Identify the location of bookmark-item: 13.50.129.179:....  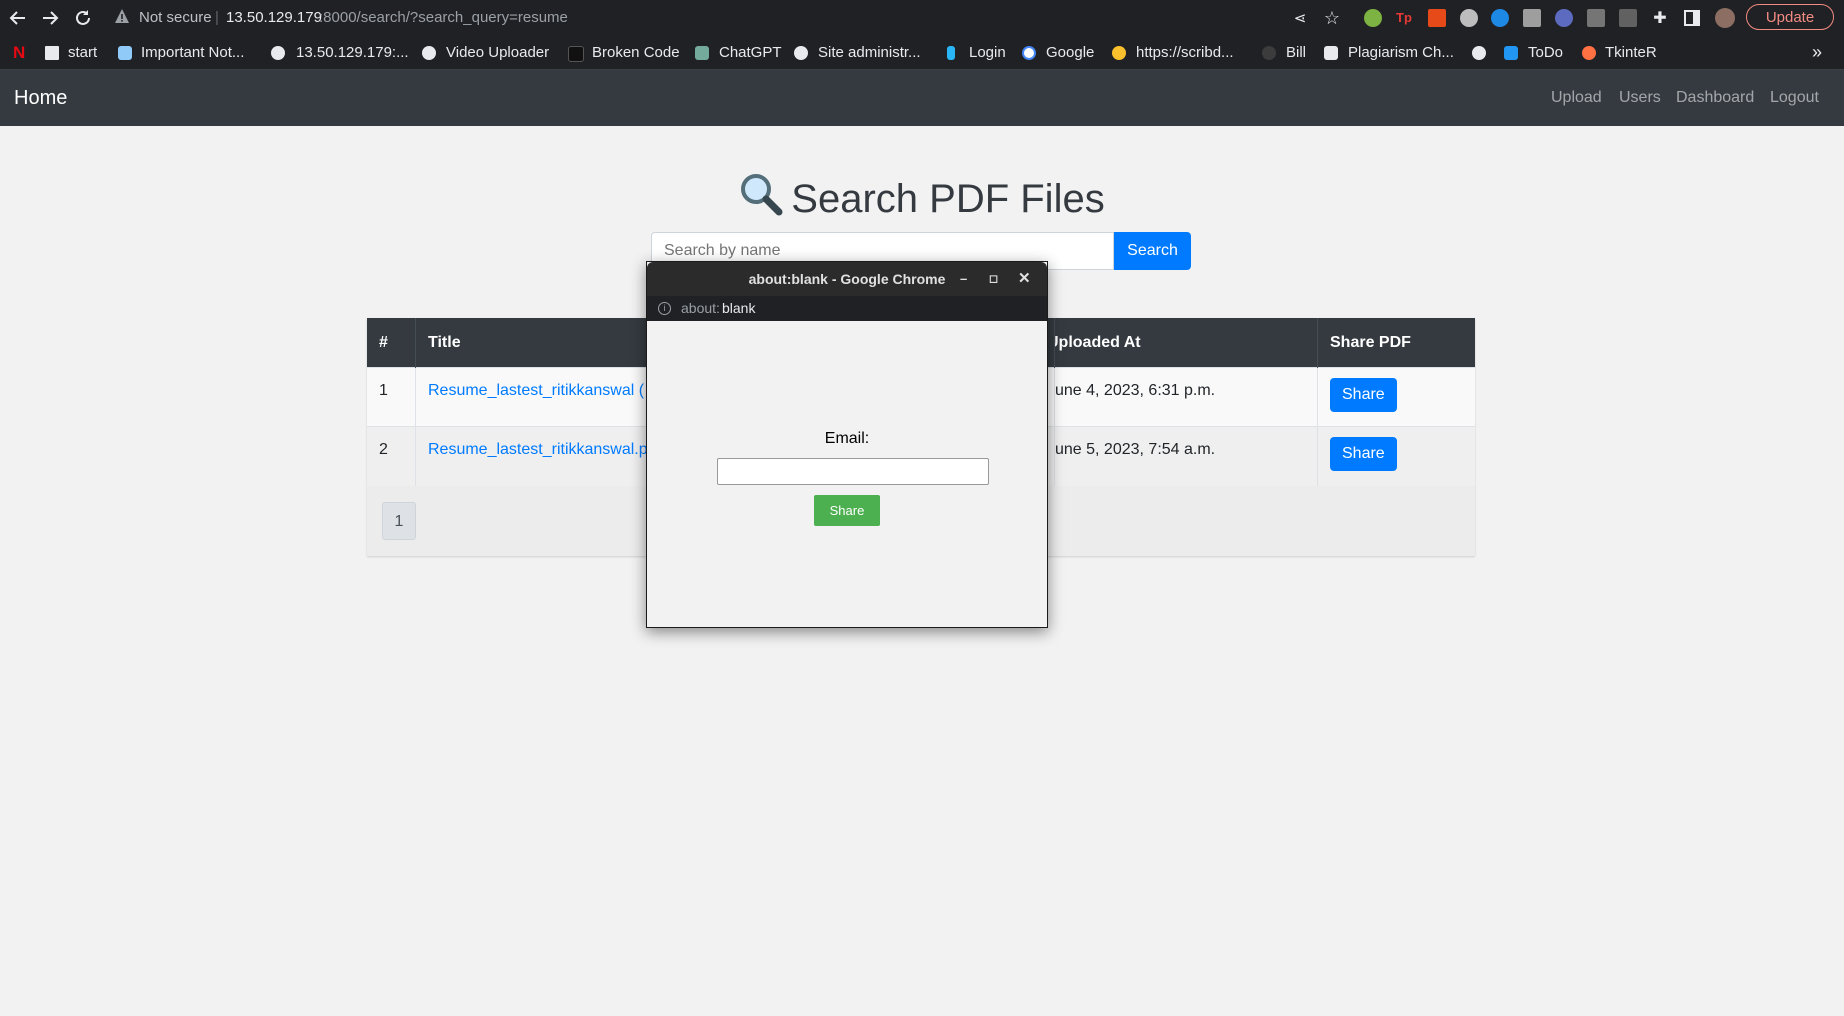
(352, 52).